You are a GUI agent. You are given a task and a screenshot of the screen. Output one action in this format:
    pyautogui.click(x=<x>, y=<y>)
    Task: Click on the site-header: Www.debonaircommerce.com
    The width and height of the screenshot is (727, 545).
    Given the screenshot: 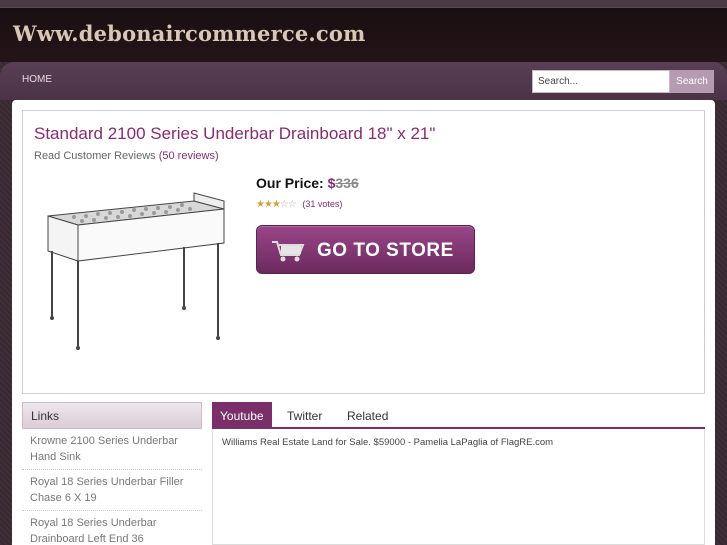 What is the action you would take?
    pyautogui.click(x=363, y=35)
    